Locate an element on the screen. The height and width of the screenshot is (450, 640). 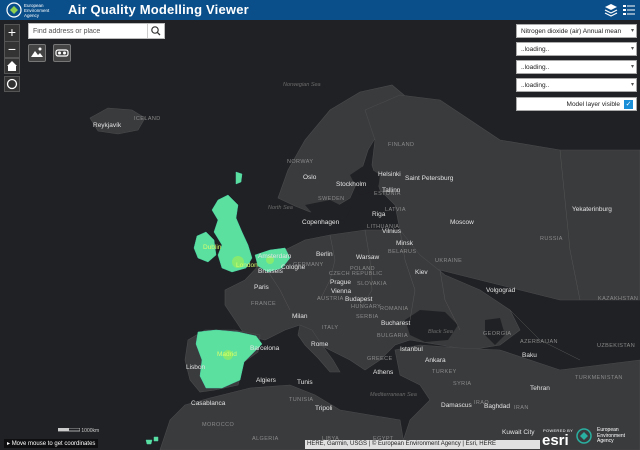
country-label: FINLAND is located at coordinates (401, 145).